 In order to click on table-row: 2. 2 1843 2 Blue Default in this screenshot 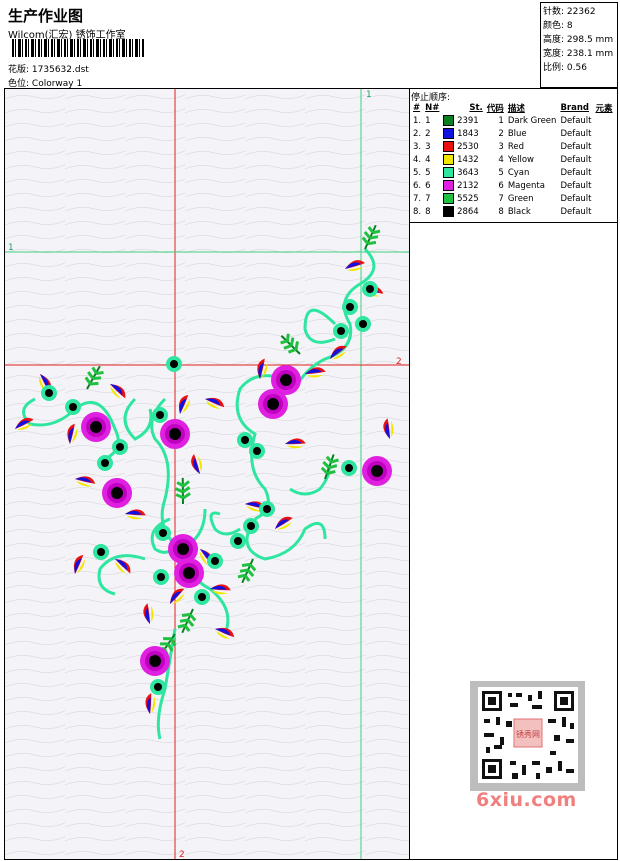, I will do `click(513, 133)`.